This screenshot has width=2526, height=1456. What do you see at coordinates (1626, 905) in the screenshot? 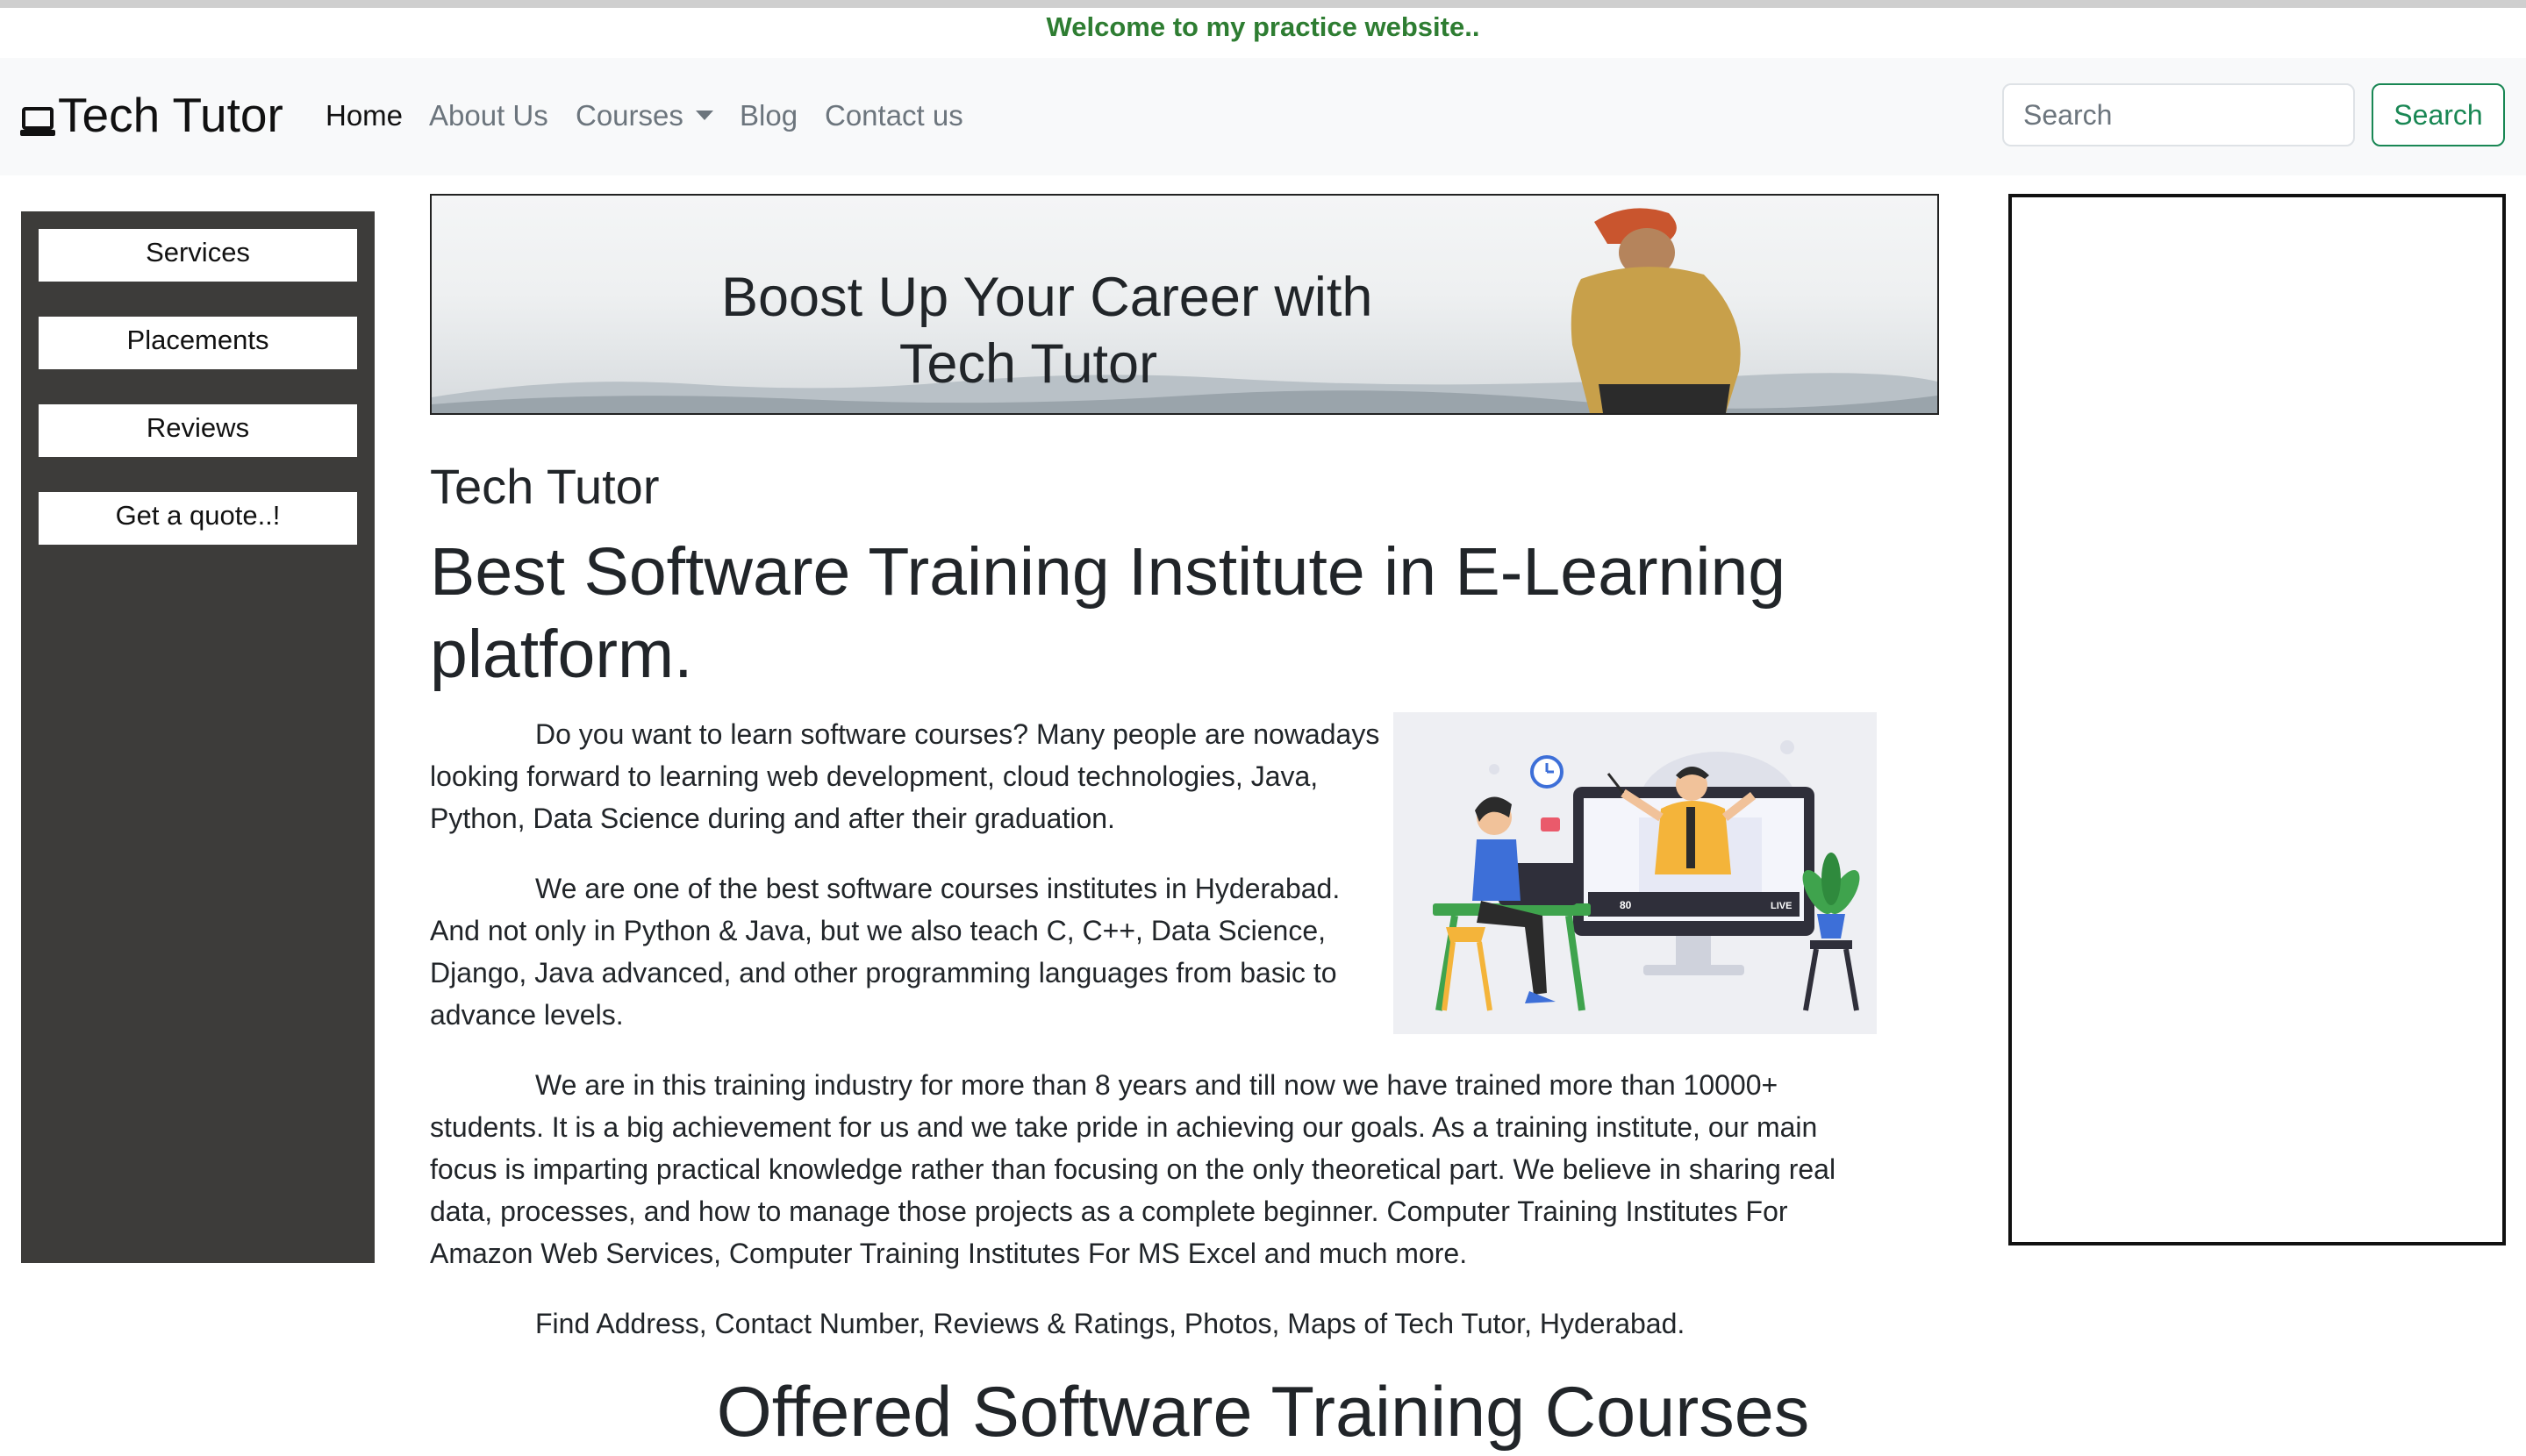
I see `screen-count-label: 80` at bounding box center [1626, 905].